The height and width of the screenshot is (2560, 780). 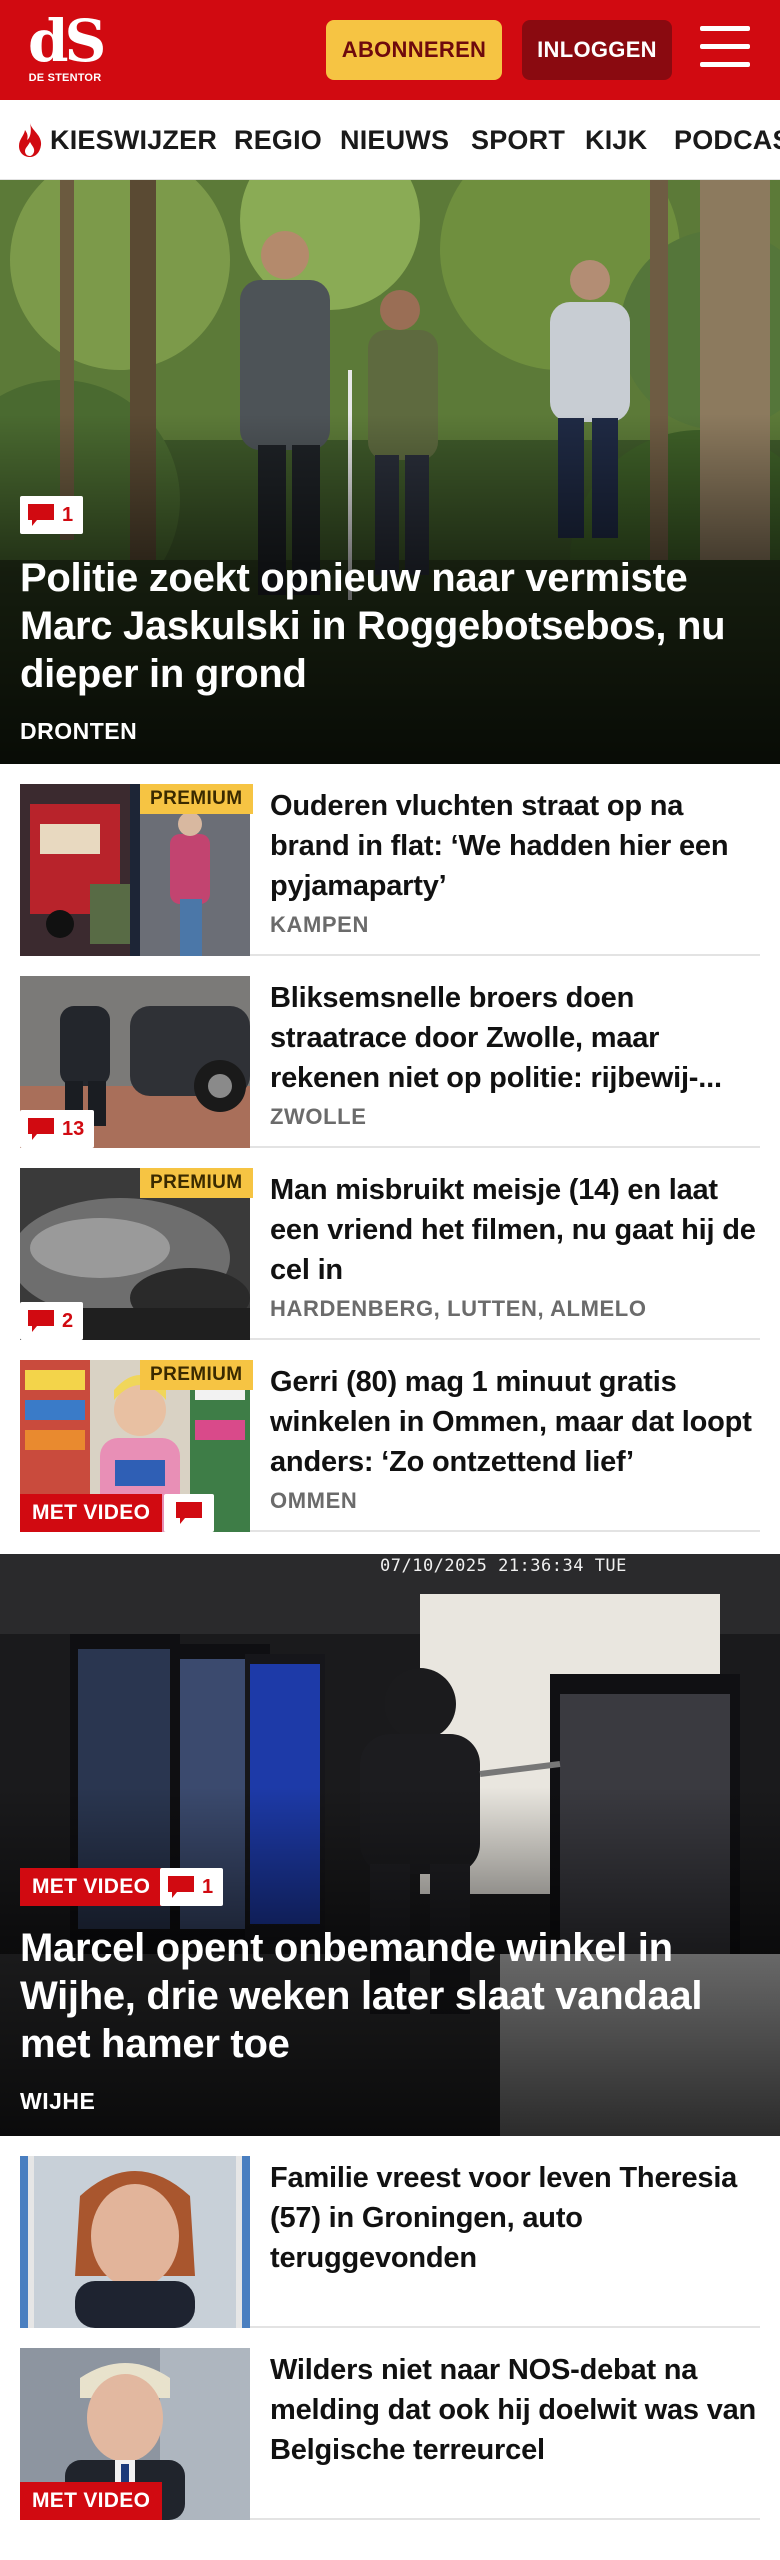 I want to click on hero-location: WIJHE, so click(x=58, y=2101).